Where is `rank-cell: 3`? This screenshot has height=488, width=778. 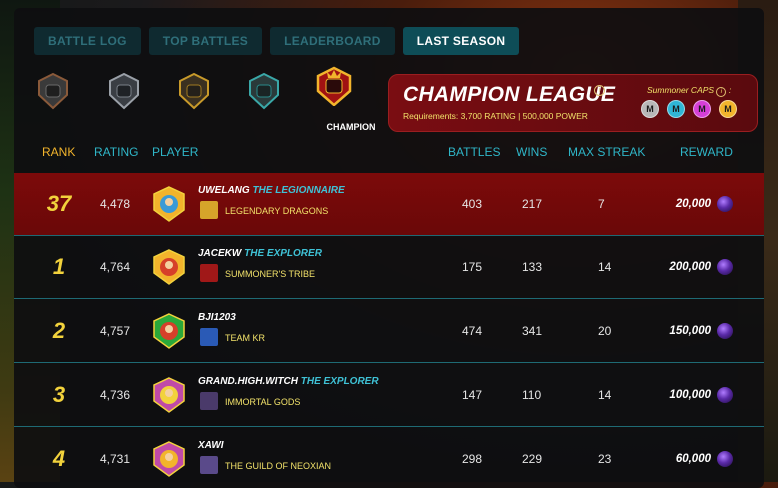 rank-cell: 3 is located at coordinates (59, 395).